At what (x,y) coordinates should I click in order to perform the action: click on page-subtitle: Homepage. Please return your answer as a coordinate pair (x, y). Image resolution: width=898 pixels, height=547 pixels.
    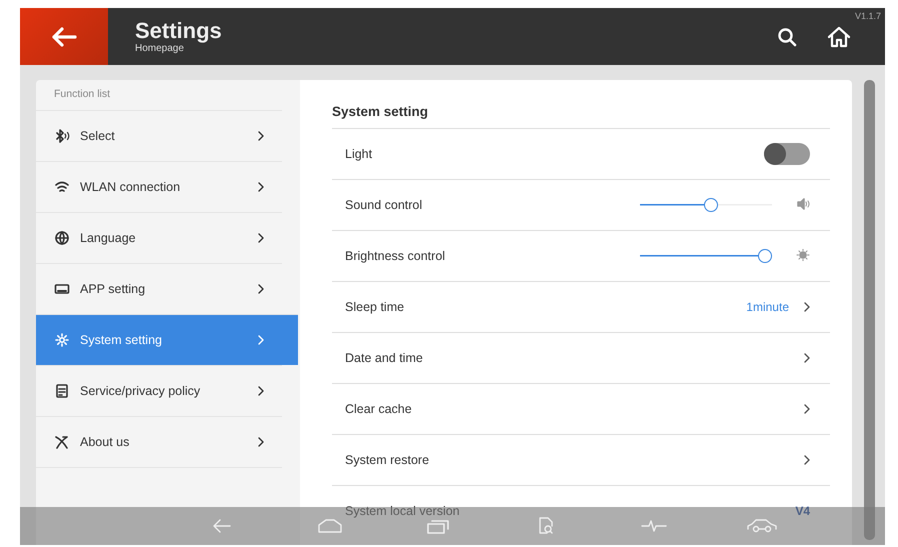
    Looking at the image, I should click on (160, 48).